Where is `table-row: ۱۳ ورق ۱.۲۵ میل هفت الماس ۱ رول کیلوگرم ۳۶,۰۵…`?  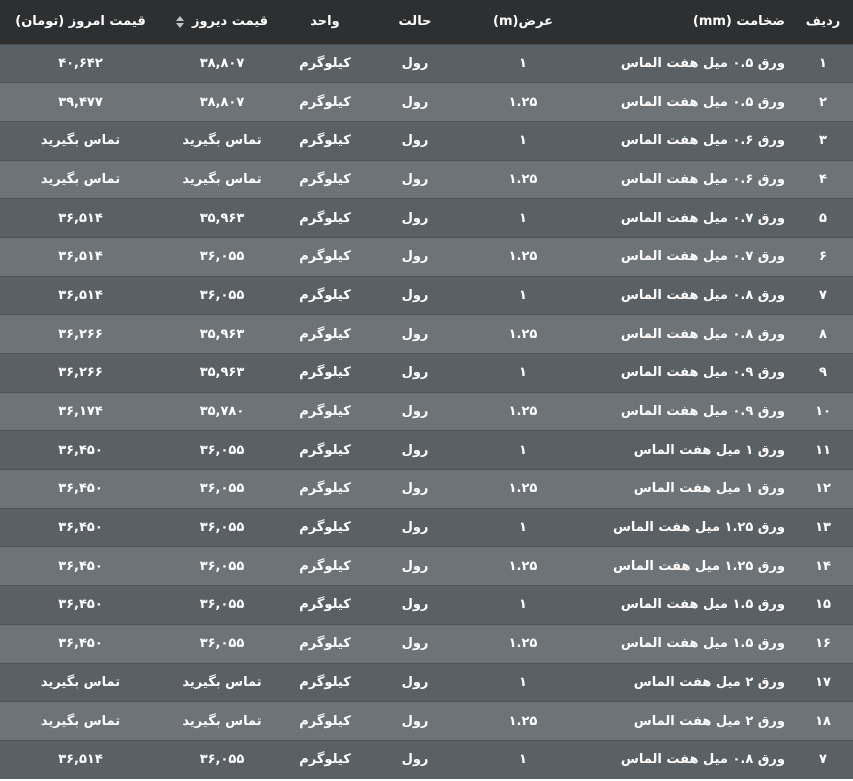
table-row: ۱۳ ورق ۱.۲۵ میل هفت الماس ۱ رول کیلوگرم ۳۶,۰۵… is located at coordinates (426, 527).